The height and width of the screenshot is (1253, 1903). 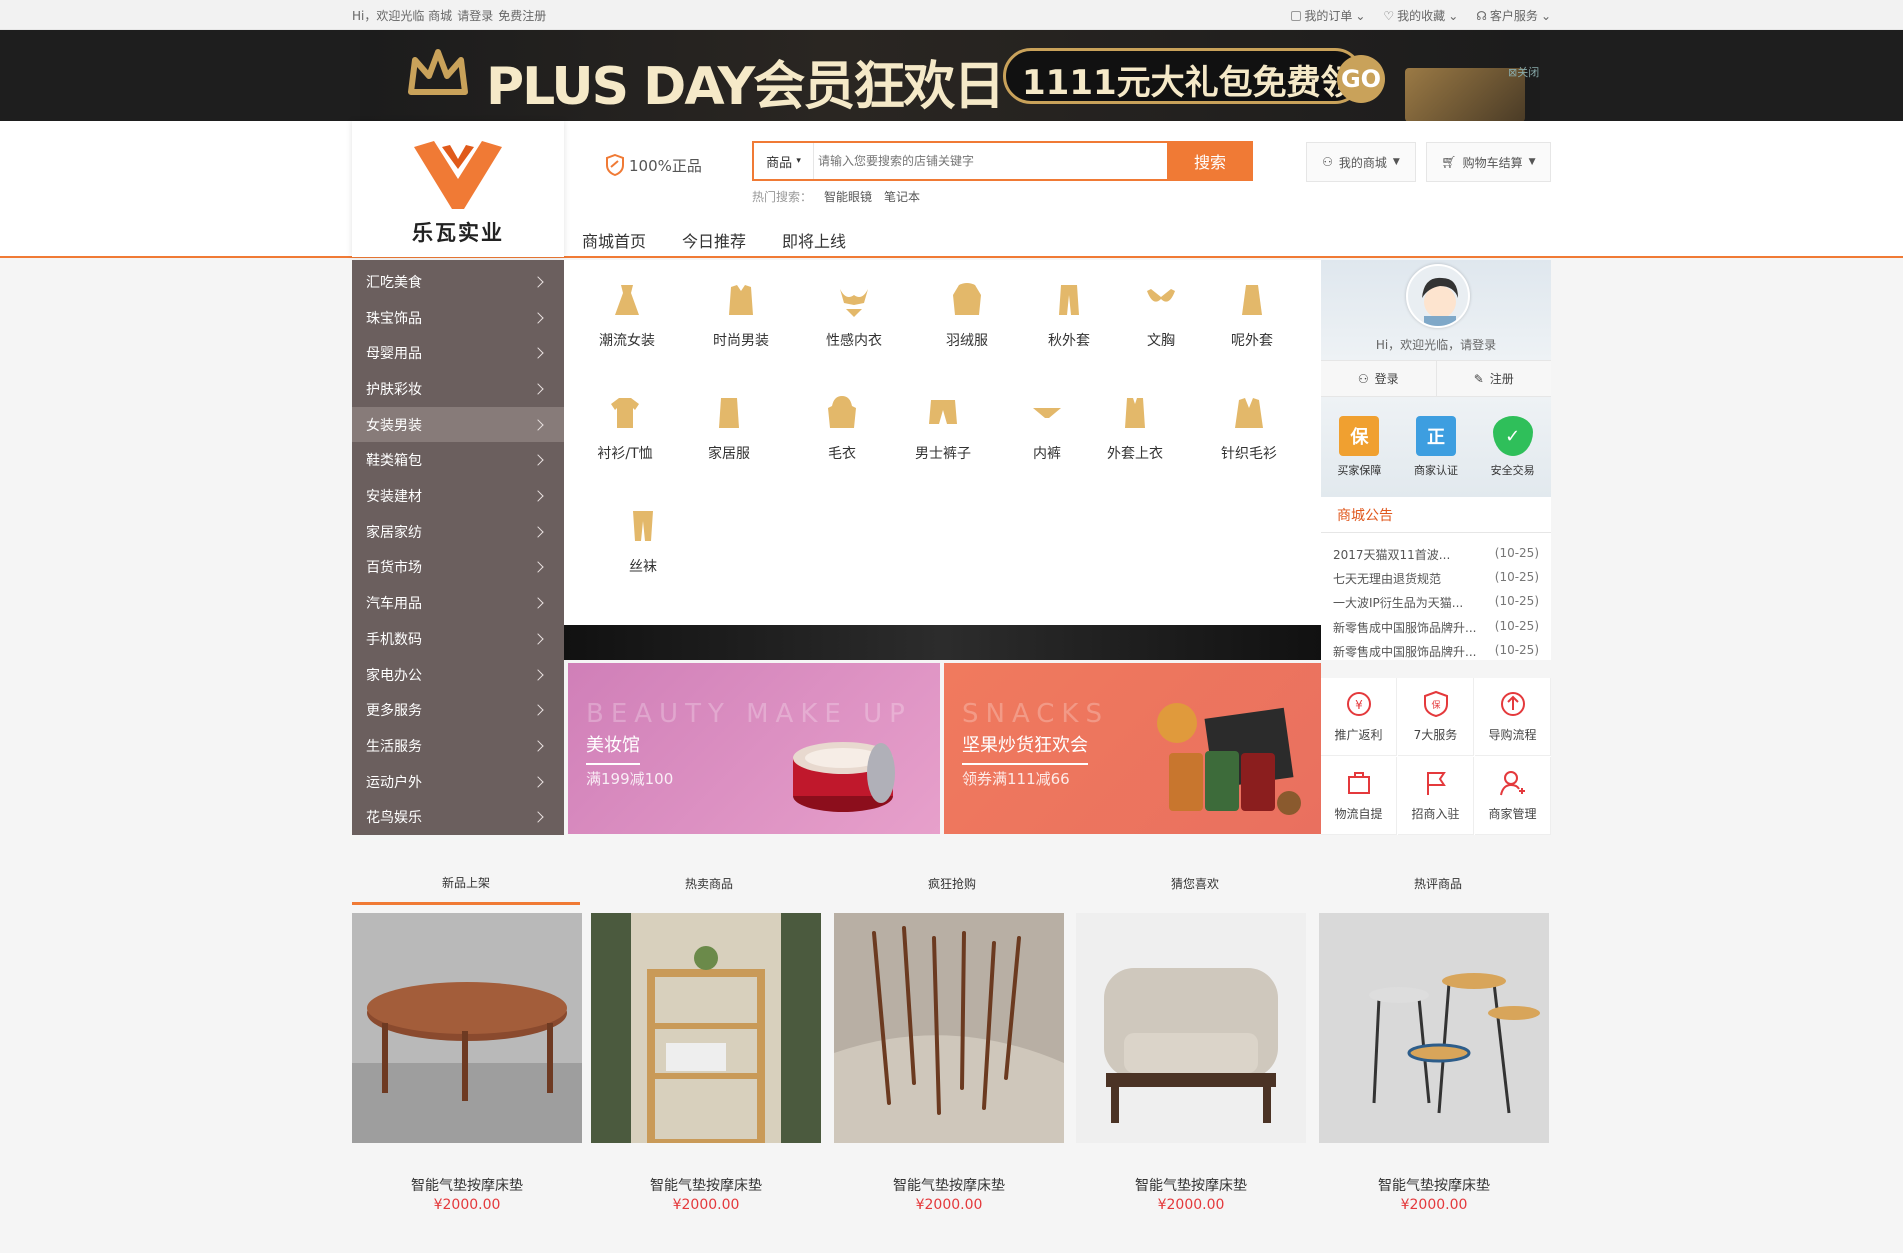 I want to click on customer-service-link: ☊ 客户服务 ⌄, so click(x=1513, y=15).